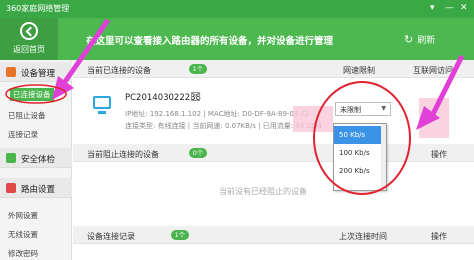 This screenshot has height=260, width=474. I want to click on red-circle-annotation, so click(362, 138).